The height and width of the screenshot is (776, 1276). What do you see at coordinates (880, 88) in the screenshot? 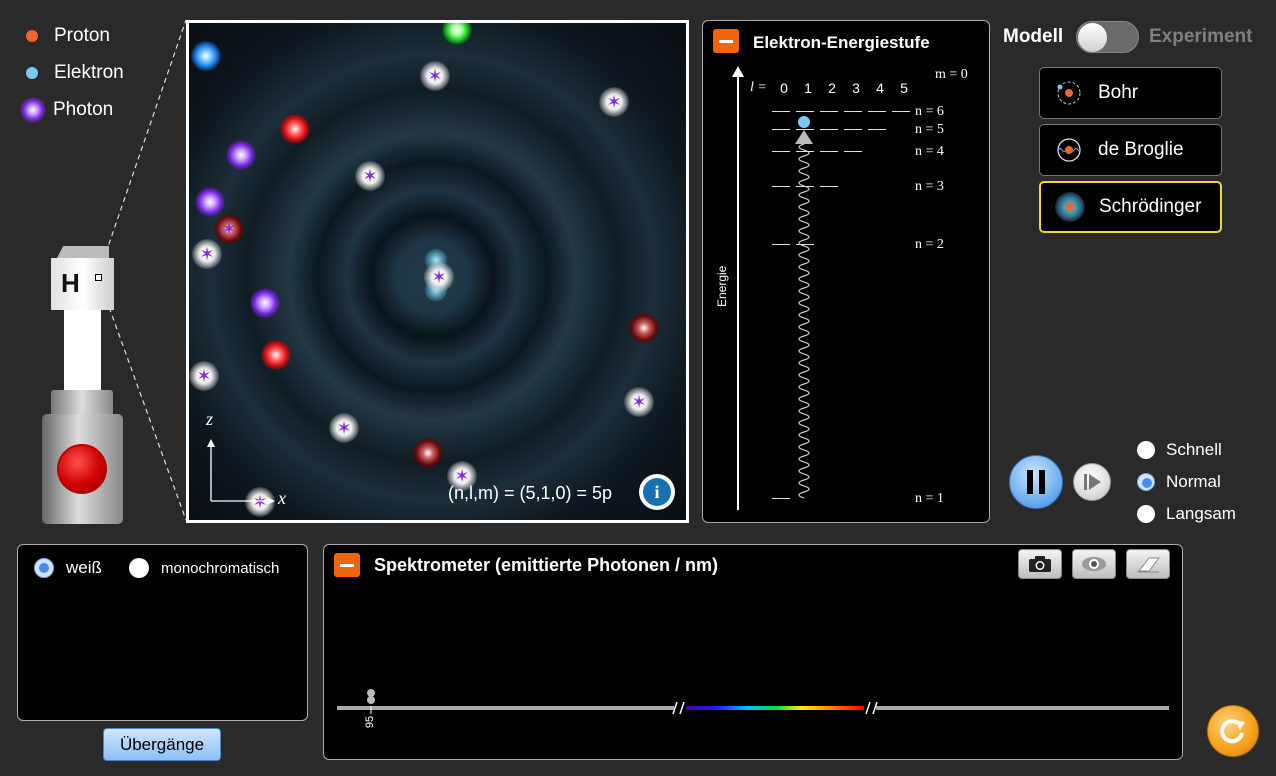
I see `l-value: 4` at bounding box center [880, 88].